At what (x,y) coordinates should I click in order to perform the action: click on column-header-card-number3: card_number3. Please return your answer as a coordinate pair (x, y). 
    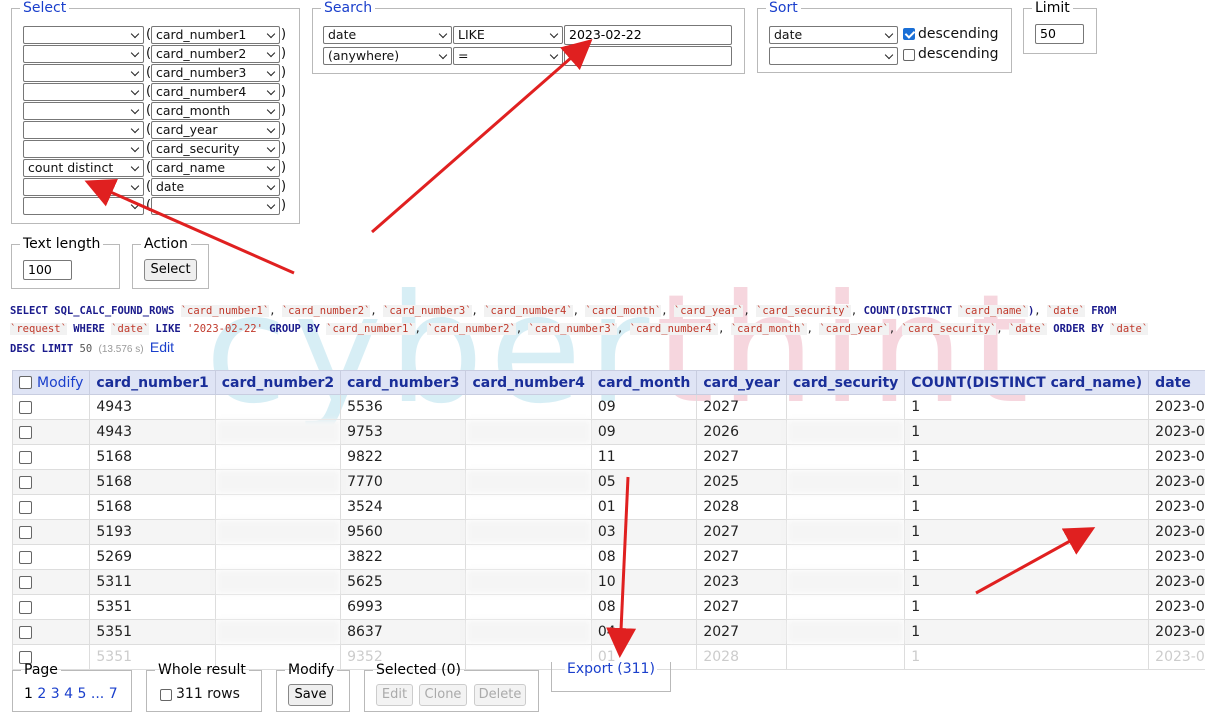
    Looking at the image, I should click on (403, 382).